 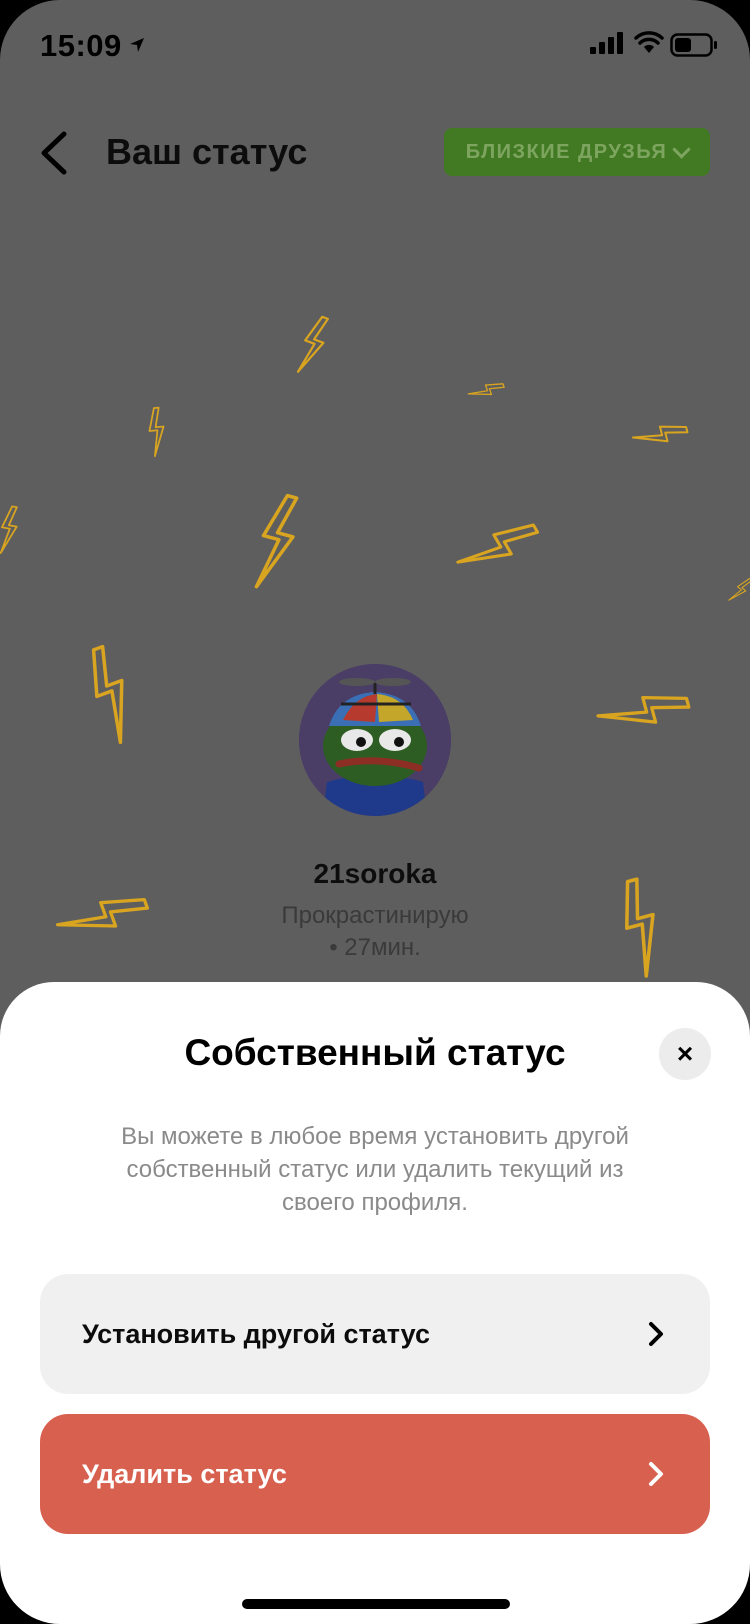 What do you see at coordinates (375, 1474) in the screenshot?
I see `delete-status-button: Удалить статус` at bounding box center [375, 1474].